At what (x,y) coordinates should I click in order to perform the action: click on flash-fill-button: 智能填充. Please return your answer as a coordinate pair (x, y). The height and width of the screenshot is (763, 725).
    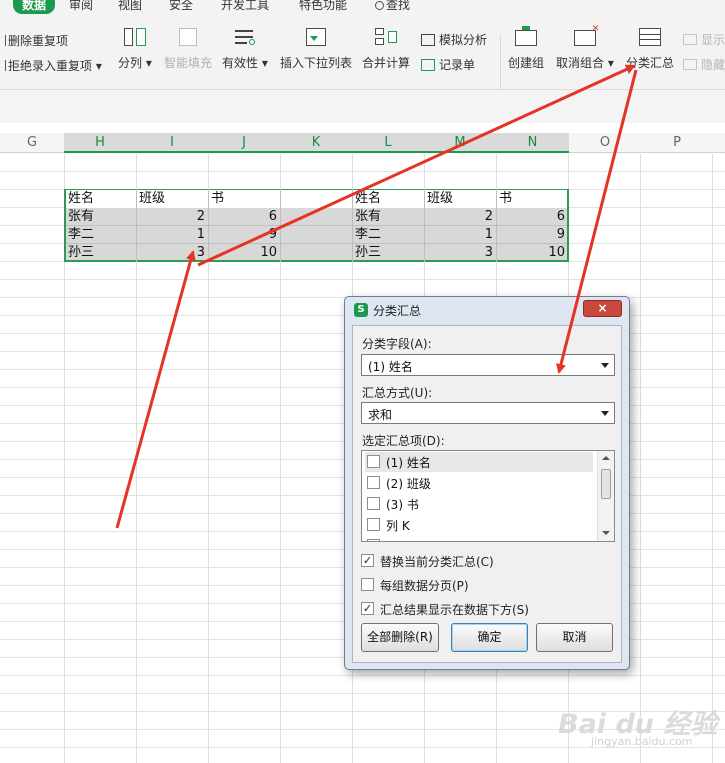
    Looking at the image, I should click on (188, 49).